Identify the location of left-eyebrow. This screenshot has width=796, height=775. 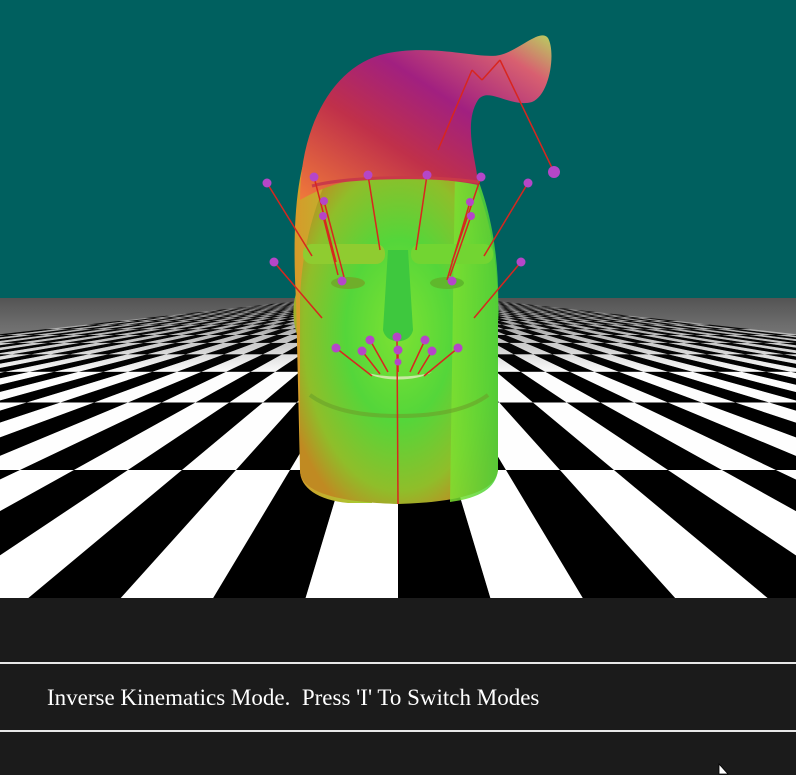
(344, 254).